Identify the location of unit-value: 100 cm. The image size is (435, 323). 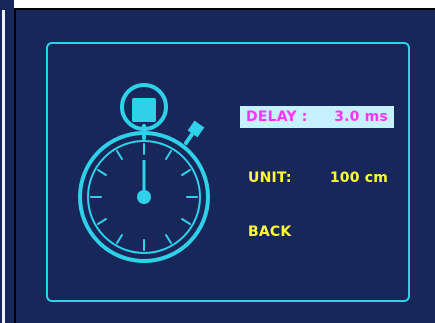
(358, 178).